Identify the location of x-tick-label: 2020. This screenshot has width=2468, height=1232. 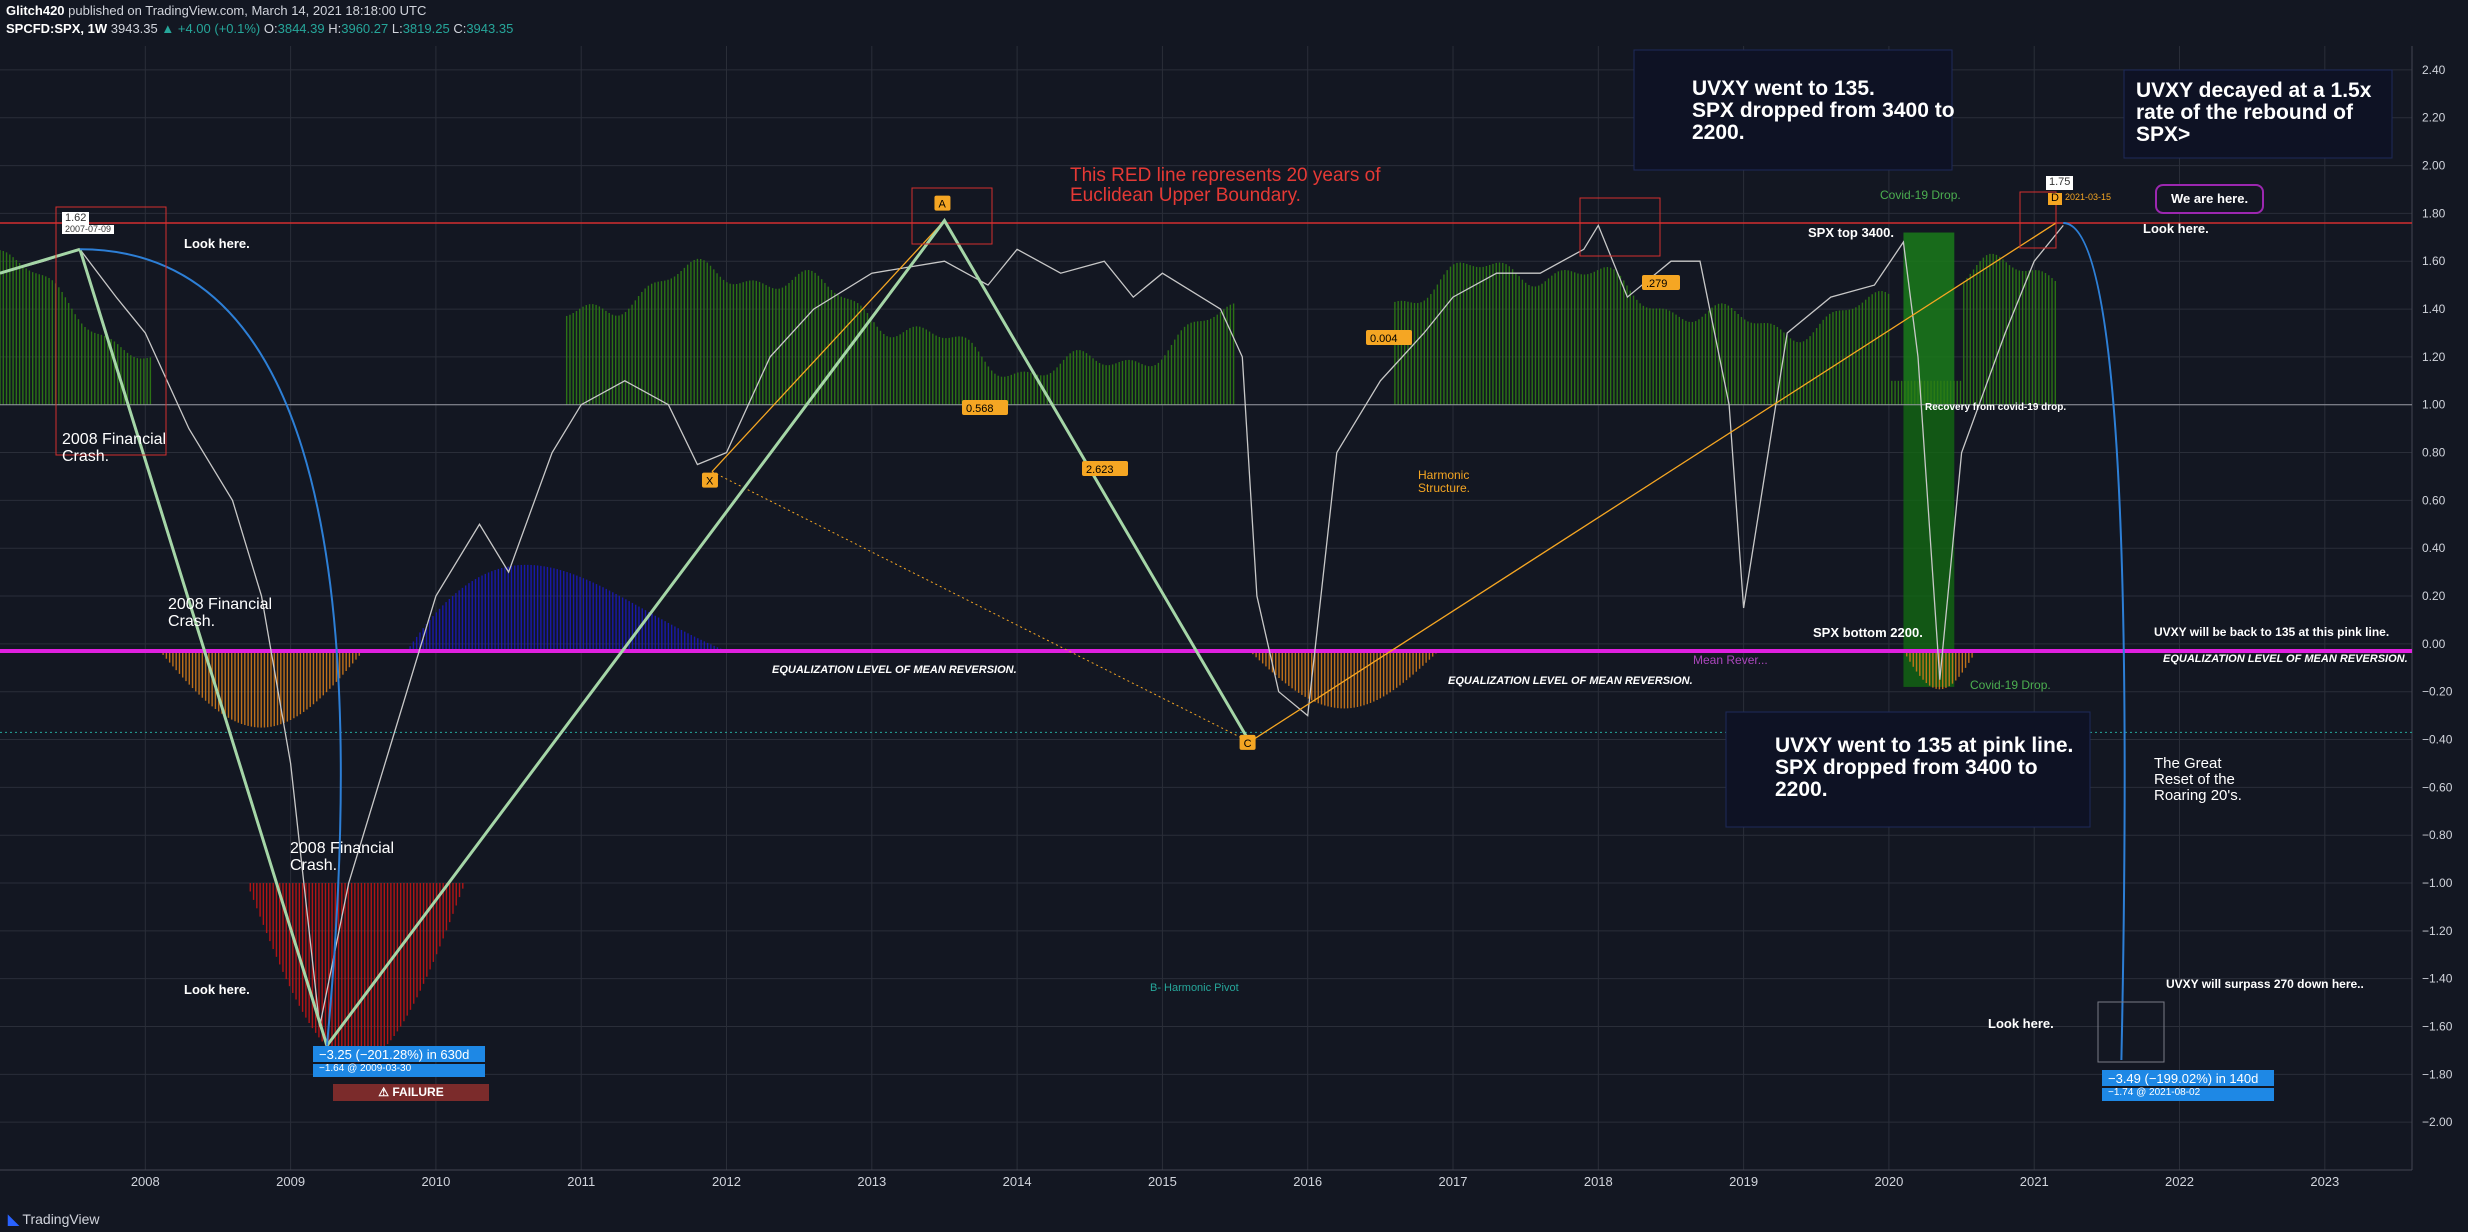
(1888, 1181).